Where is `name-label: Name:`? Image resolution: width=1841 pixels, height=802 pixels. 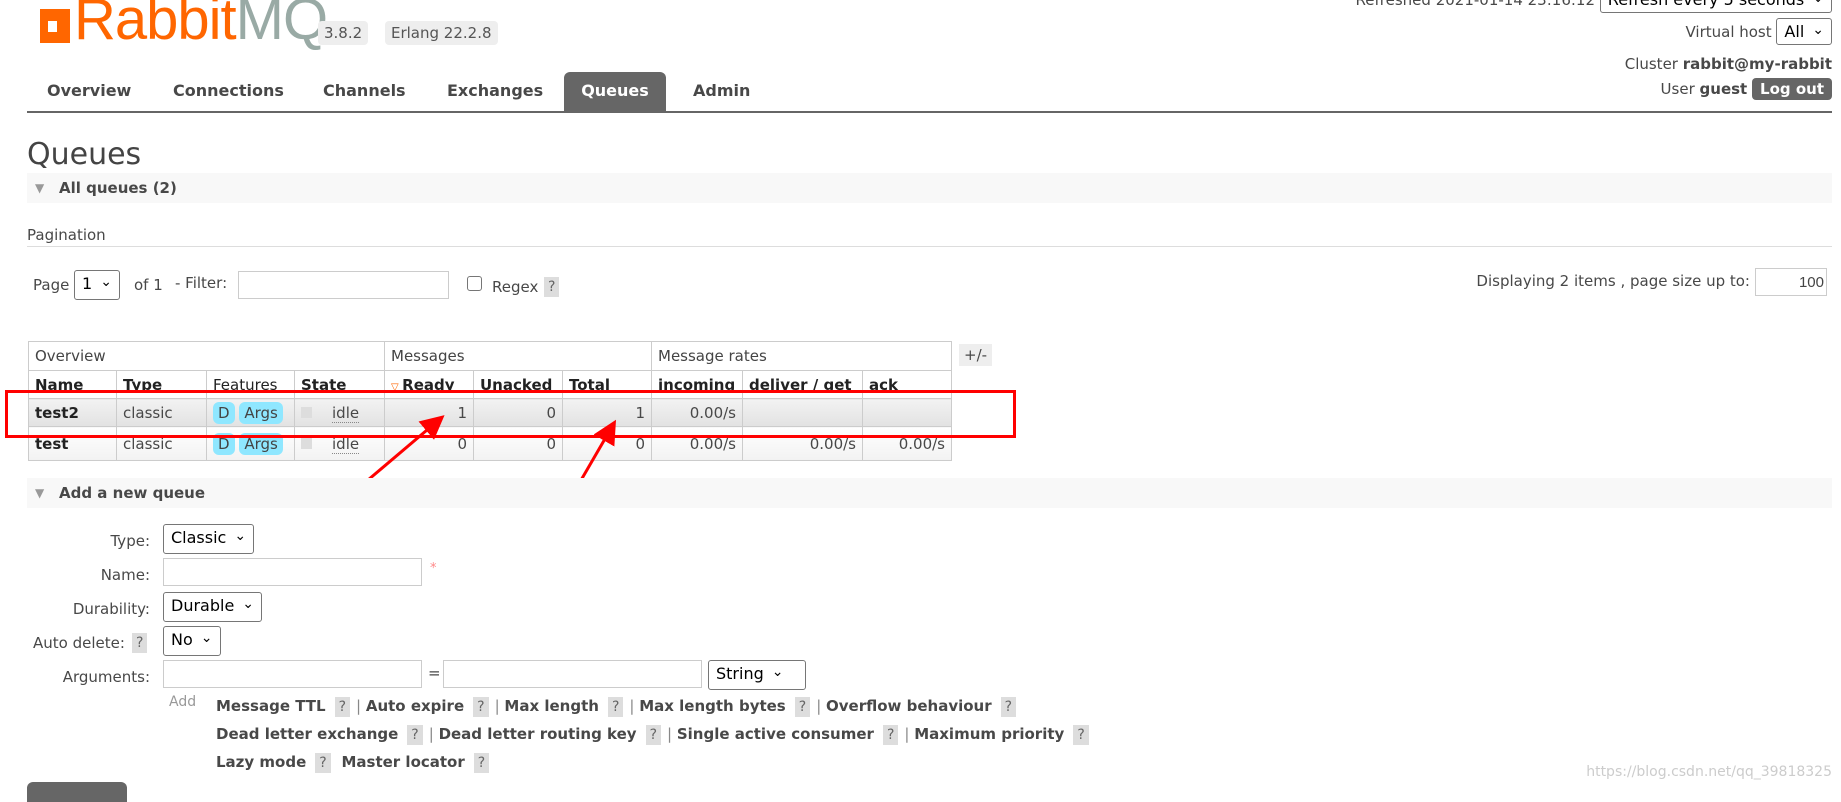 name-label: Name: is located at coordinates (125, 575).